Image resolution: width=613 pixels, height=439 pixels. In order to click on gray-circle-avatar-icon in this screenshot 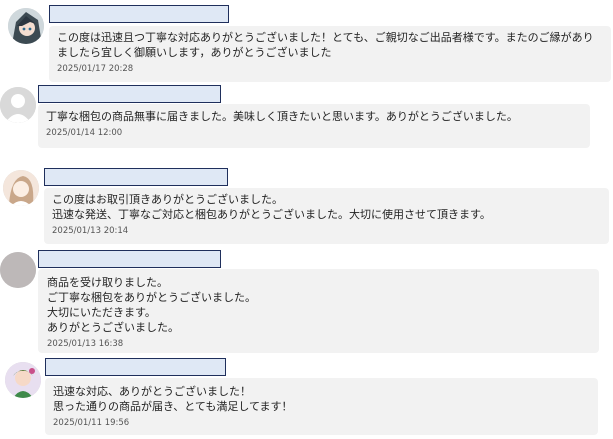, I will do `click(18, 270)`.